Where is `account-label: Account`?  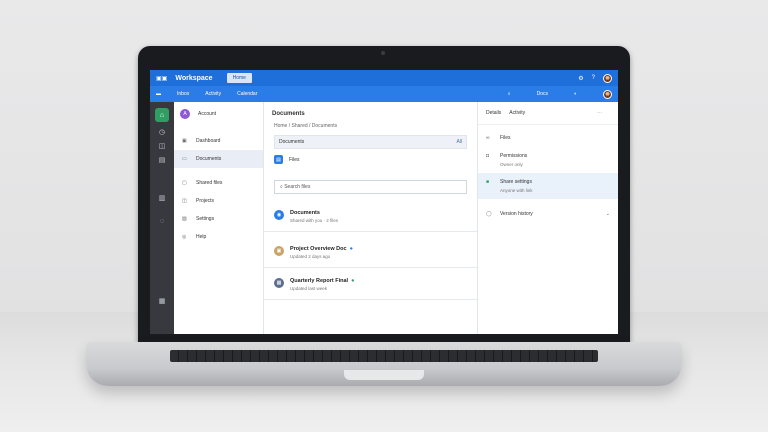 account-label: Account is located at coordinates (207, 114).